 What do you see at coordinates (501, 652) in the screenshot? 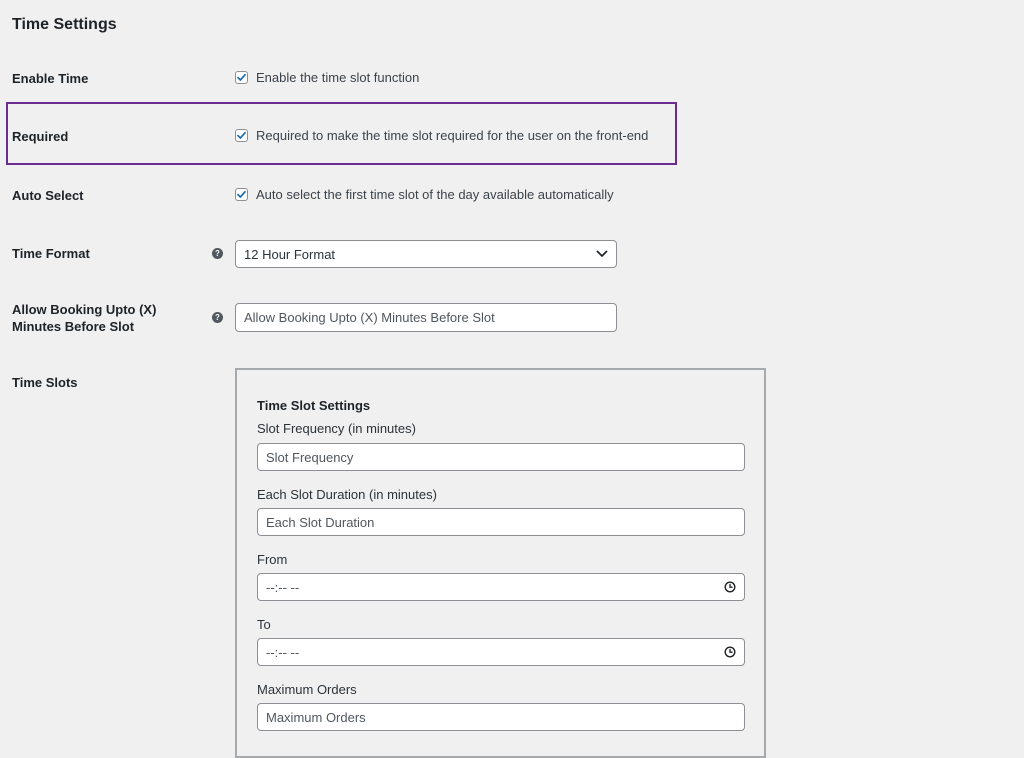
I see `to-time-input: --:-- --` at bounding box center [501, 652].